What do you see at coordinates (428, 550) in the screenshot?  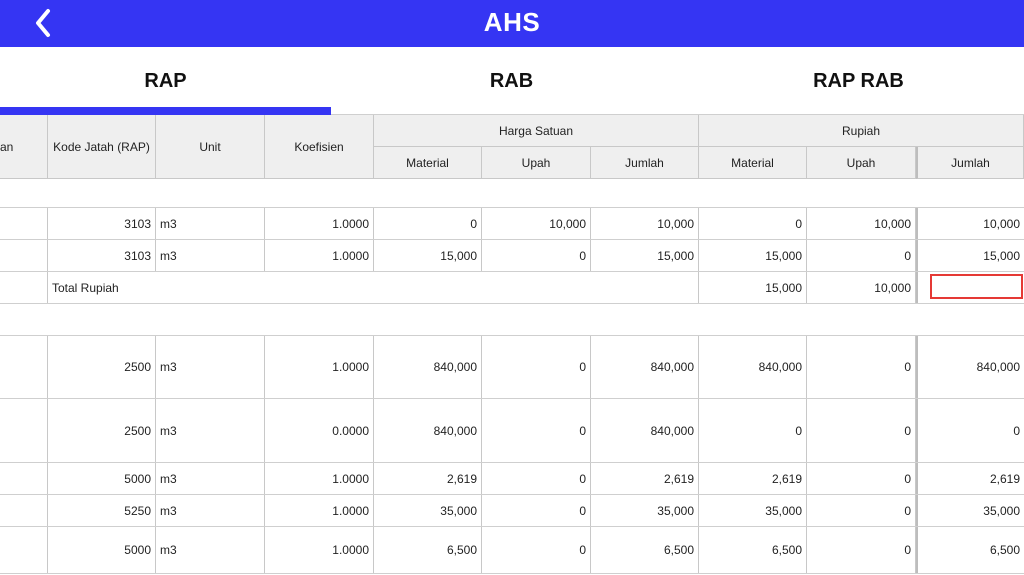 I see `hs-material-cell: 6,500` at bounding box center [428, 550].